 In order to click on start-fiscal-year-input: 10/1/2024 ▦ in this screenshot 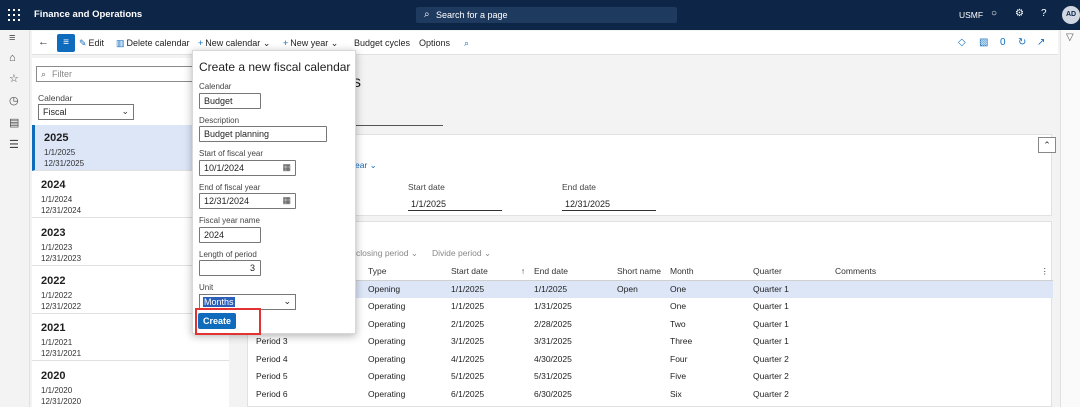, I will do `click(247, 168)`.